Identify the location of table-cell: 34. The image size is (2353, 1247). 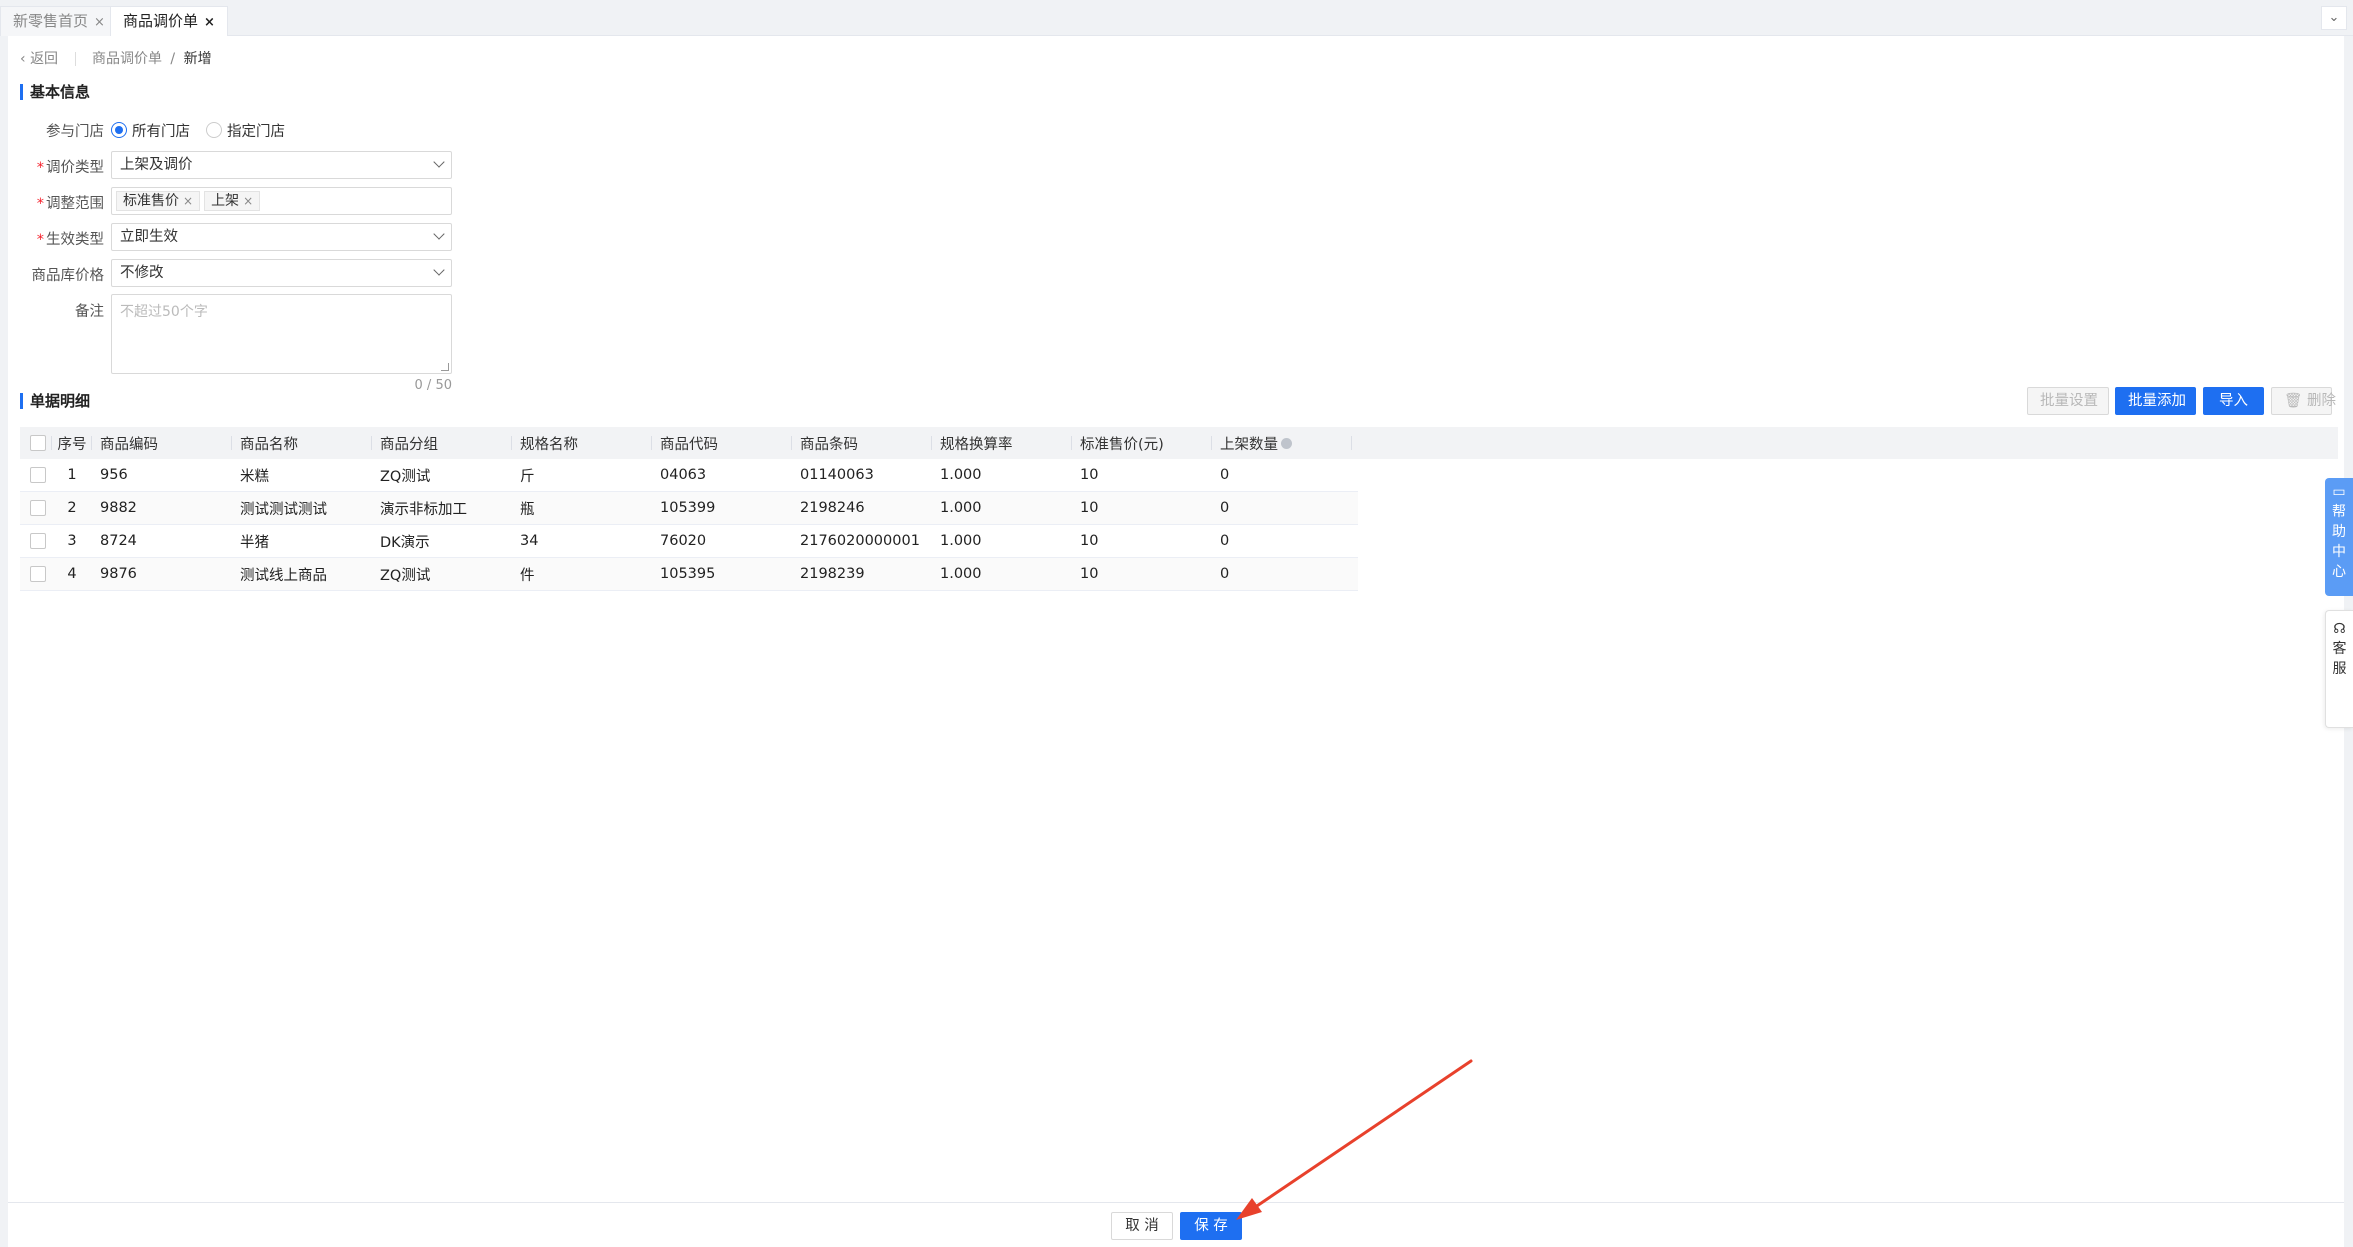
(529, 541).